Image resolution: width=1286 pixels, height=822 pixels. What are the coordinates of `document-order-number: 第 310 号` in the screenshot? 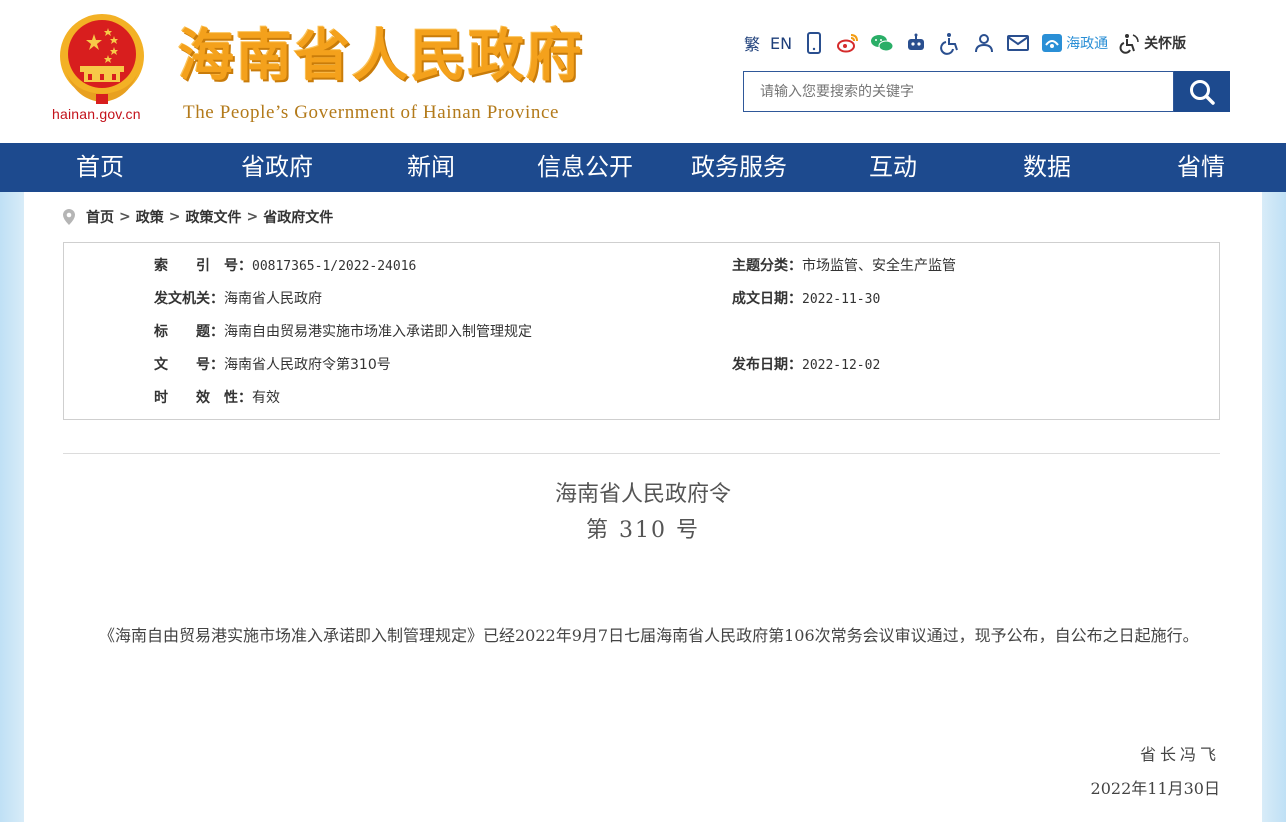 It's located at (643, 530).